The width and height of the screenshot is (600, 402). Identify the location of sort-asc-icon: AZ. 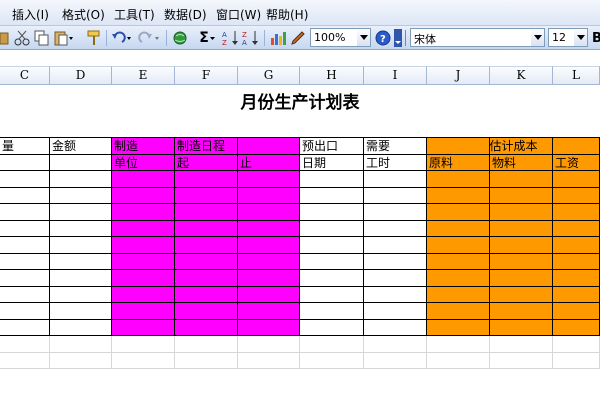
(231, 38).